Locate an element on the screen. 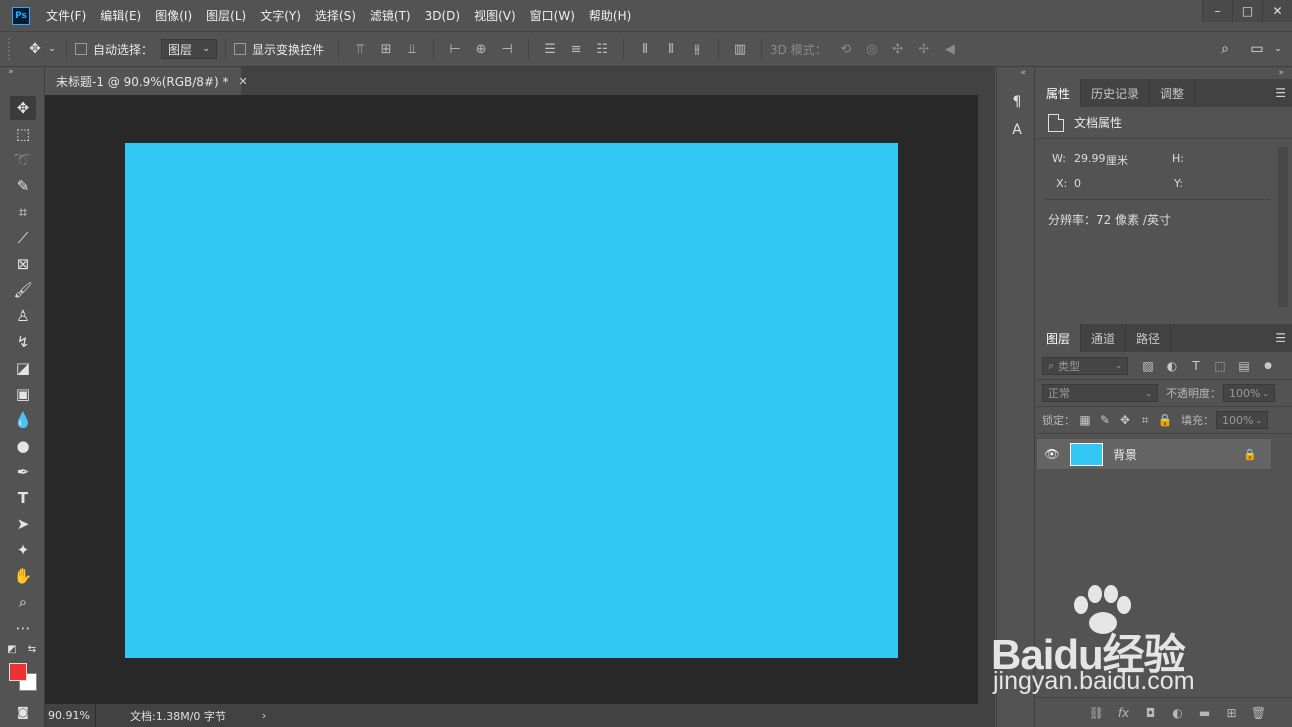  adjustment-layer-icon: ◐ is located at coordinates (1177, 713).